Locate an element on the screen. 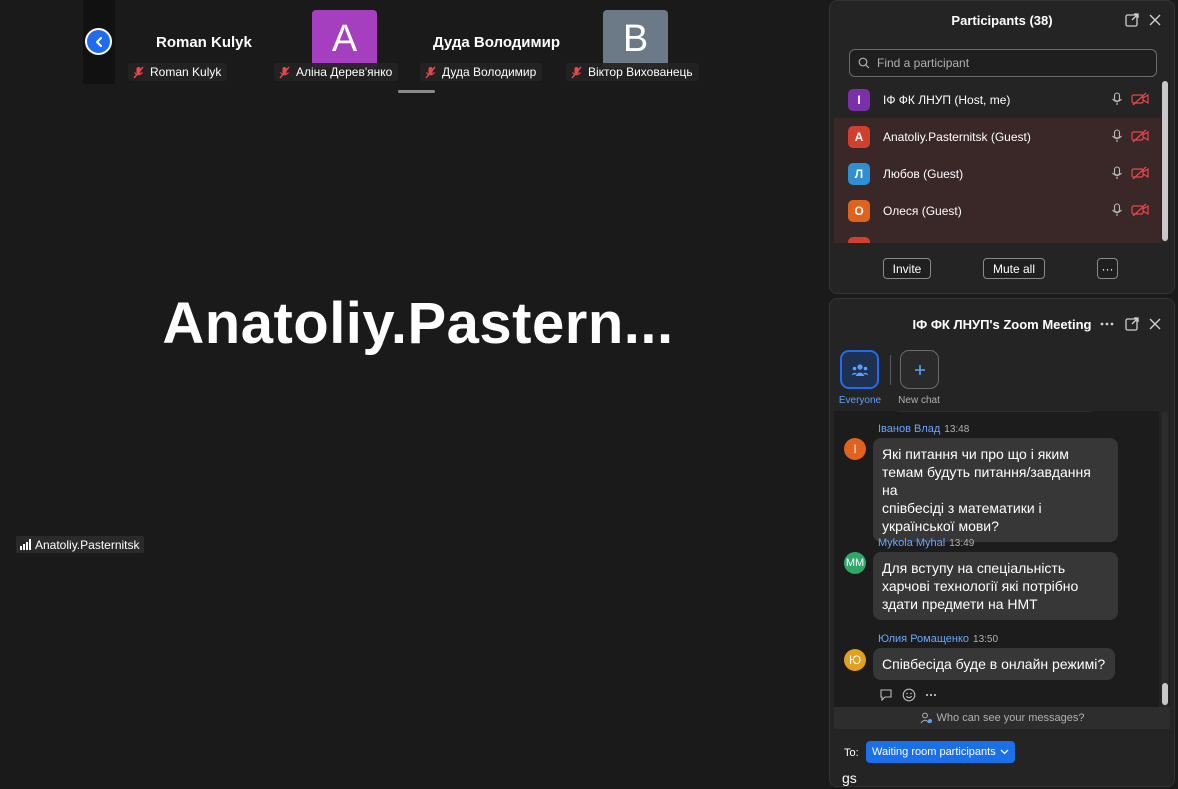 Image resolution: width=1178 pixels, height=789 pixels. message-bubble: Співбесіда буде в онлайн режимі? is located at coordinates (994, 664).